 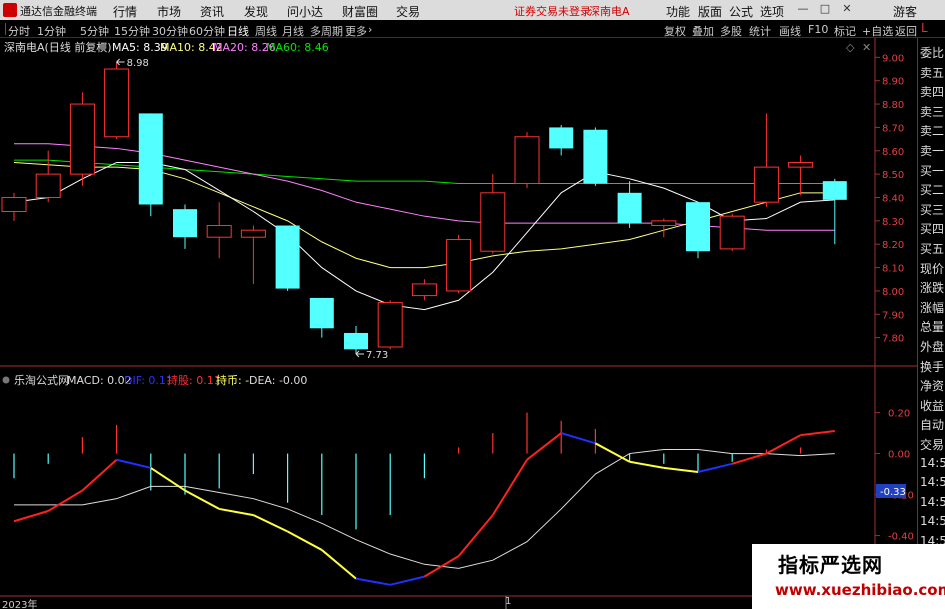 What do you see at coordinates (731, 31) in the screenshot?
I see `toolbar-multistock-button: 多股` at bounding box center [731, 31].